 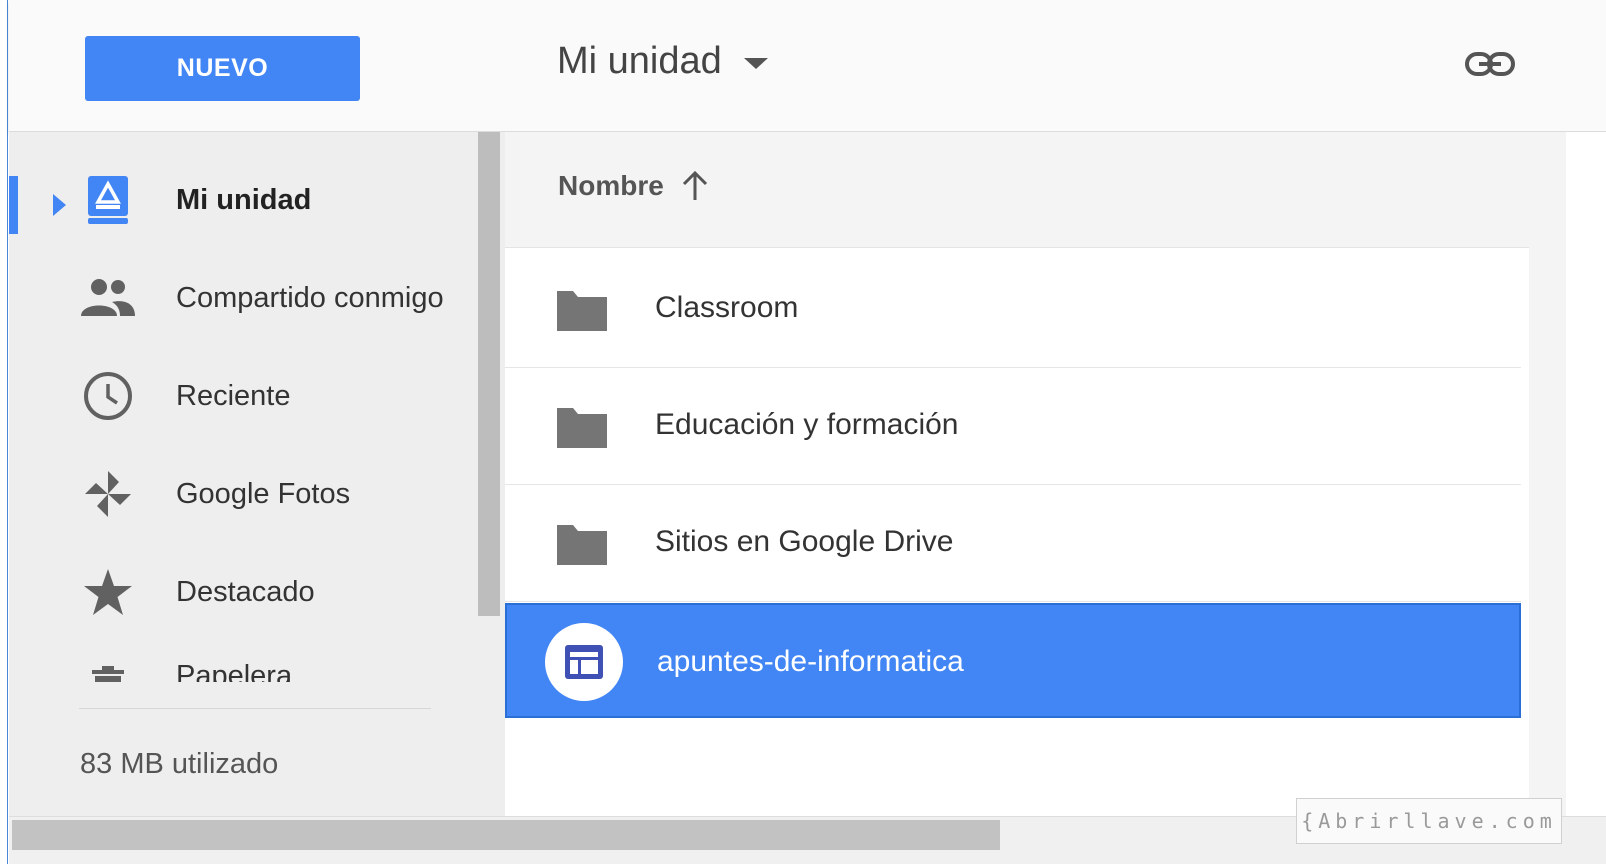 I want to click on sidebar-item-destacado: Destacado, so click(x=244, y=592).